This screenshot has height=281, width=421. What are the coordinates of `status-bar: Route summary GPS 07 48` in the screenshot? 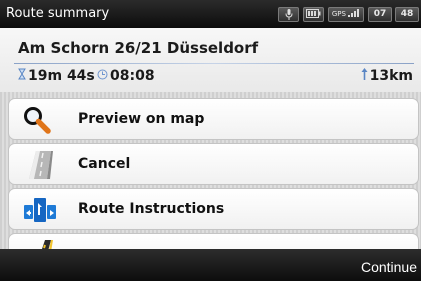 It's located at (210, 14).